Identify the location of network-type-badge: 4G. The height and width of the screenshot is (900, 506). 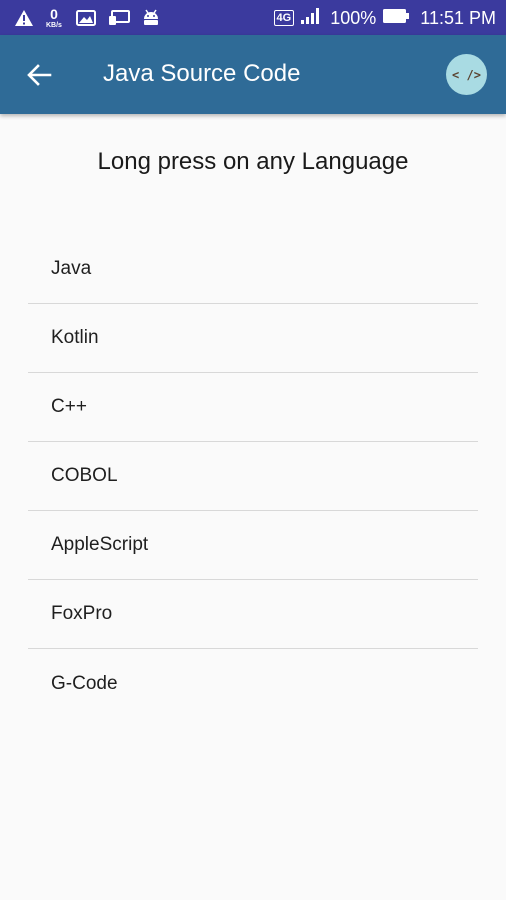
(284, 18).